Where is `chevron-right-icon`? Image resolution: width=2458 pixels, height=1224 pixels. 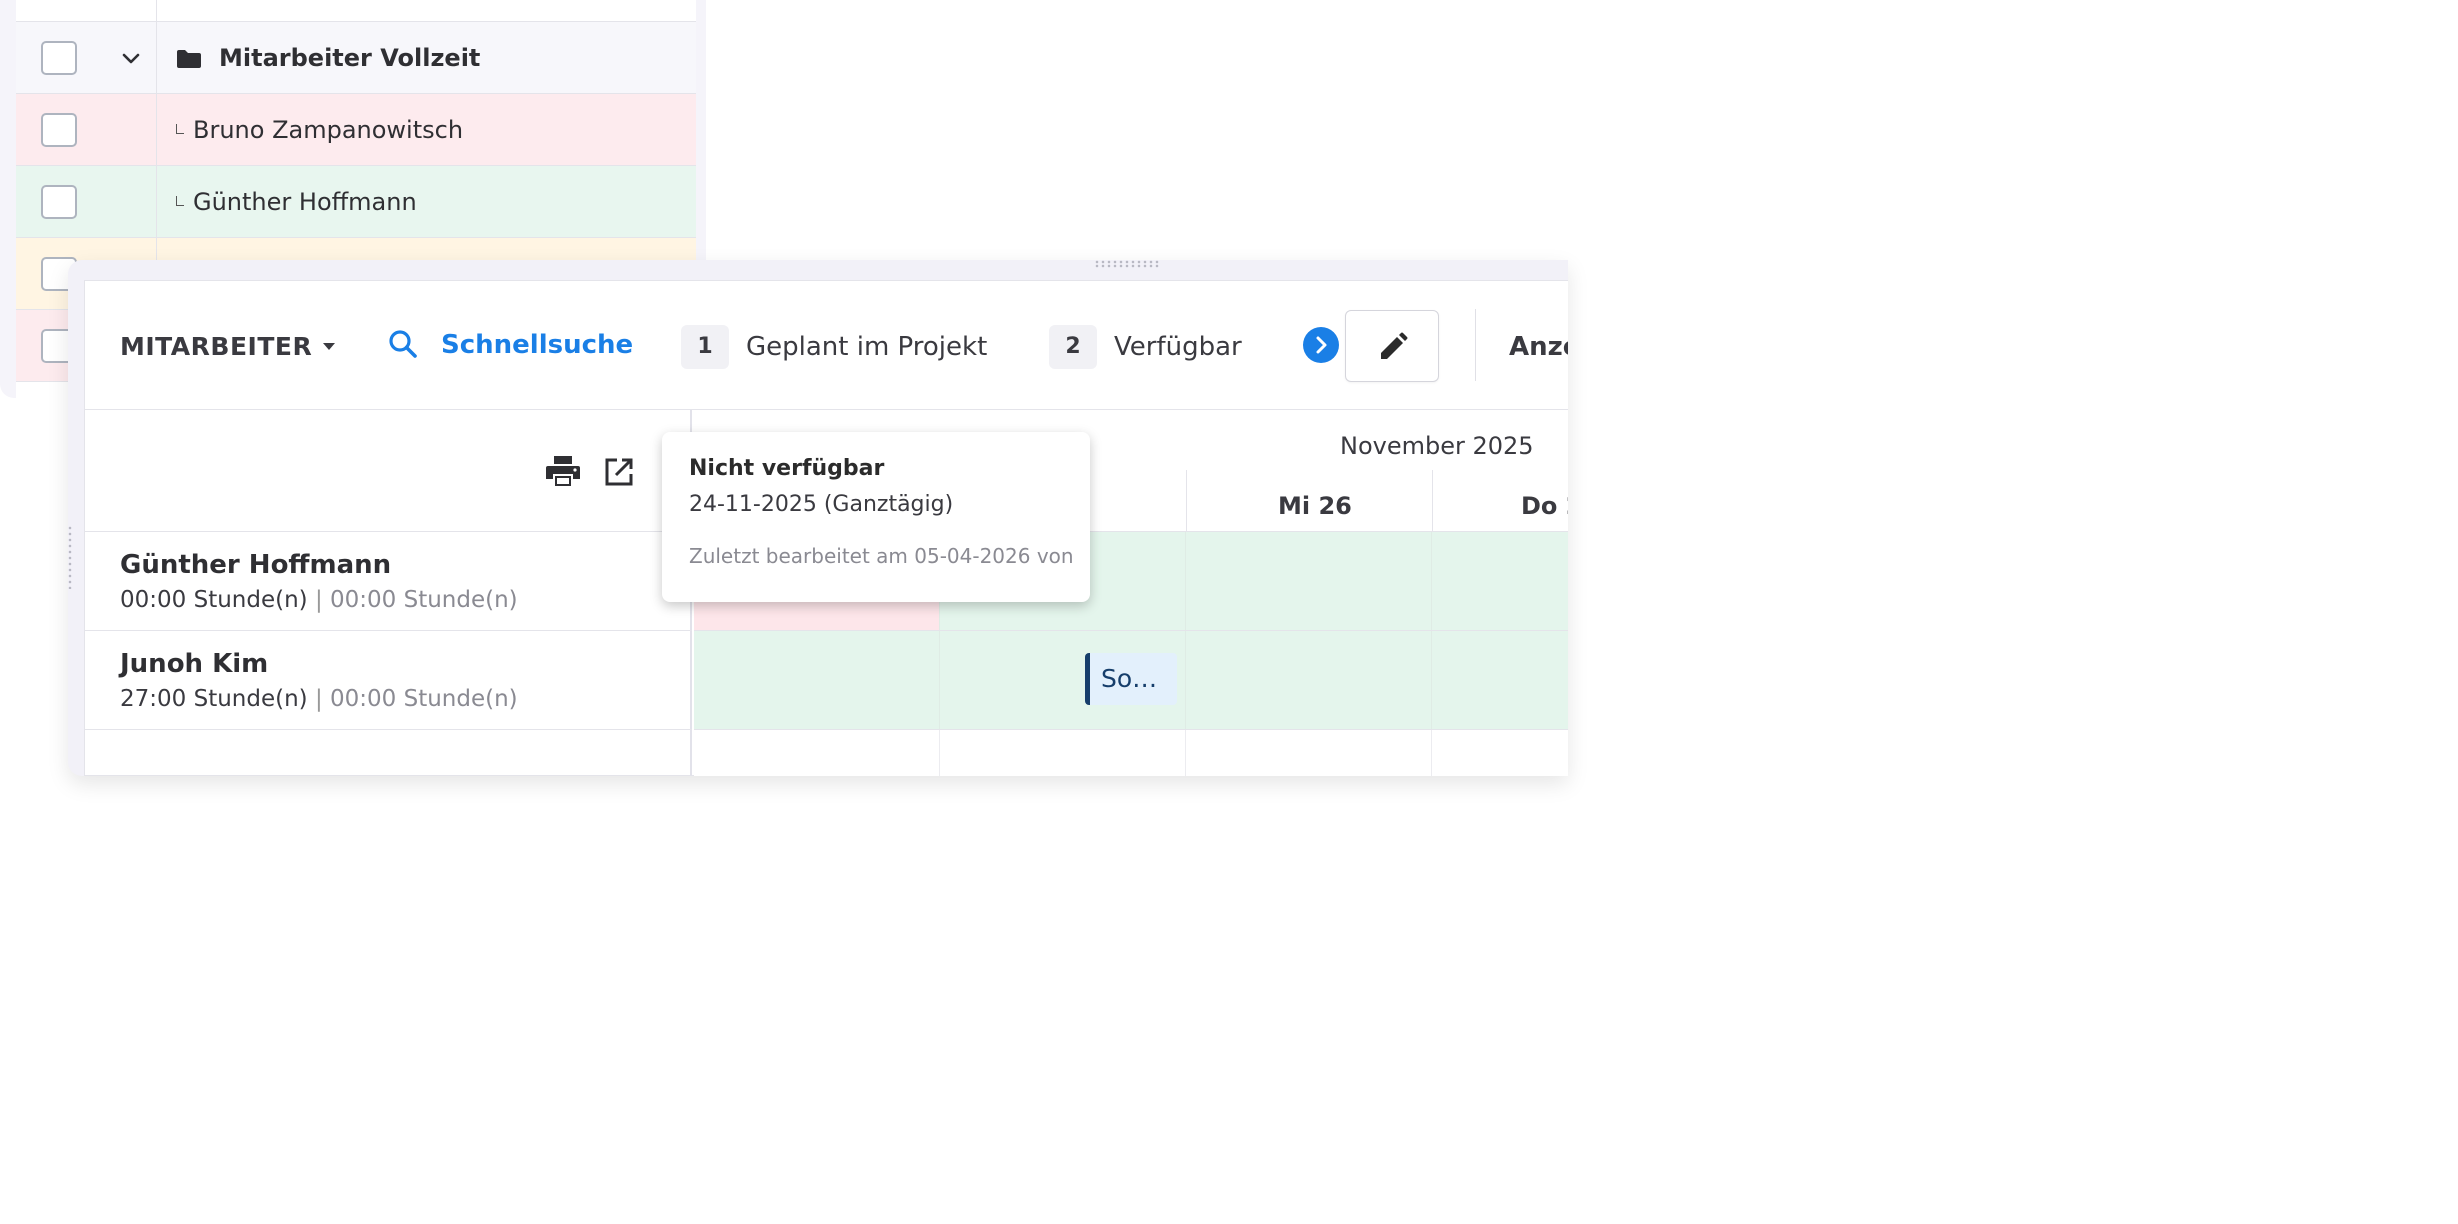
chevron-right-icon is located at coordinates (1321, 345).